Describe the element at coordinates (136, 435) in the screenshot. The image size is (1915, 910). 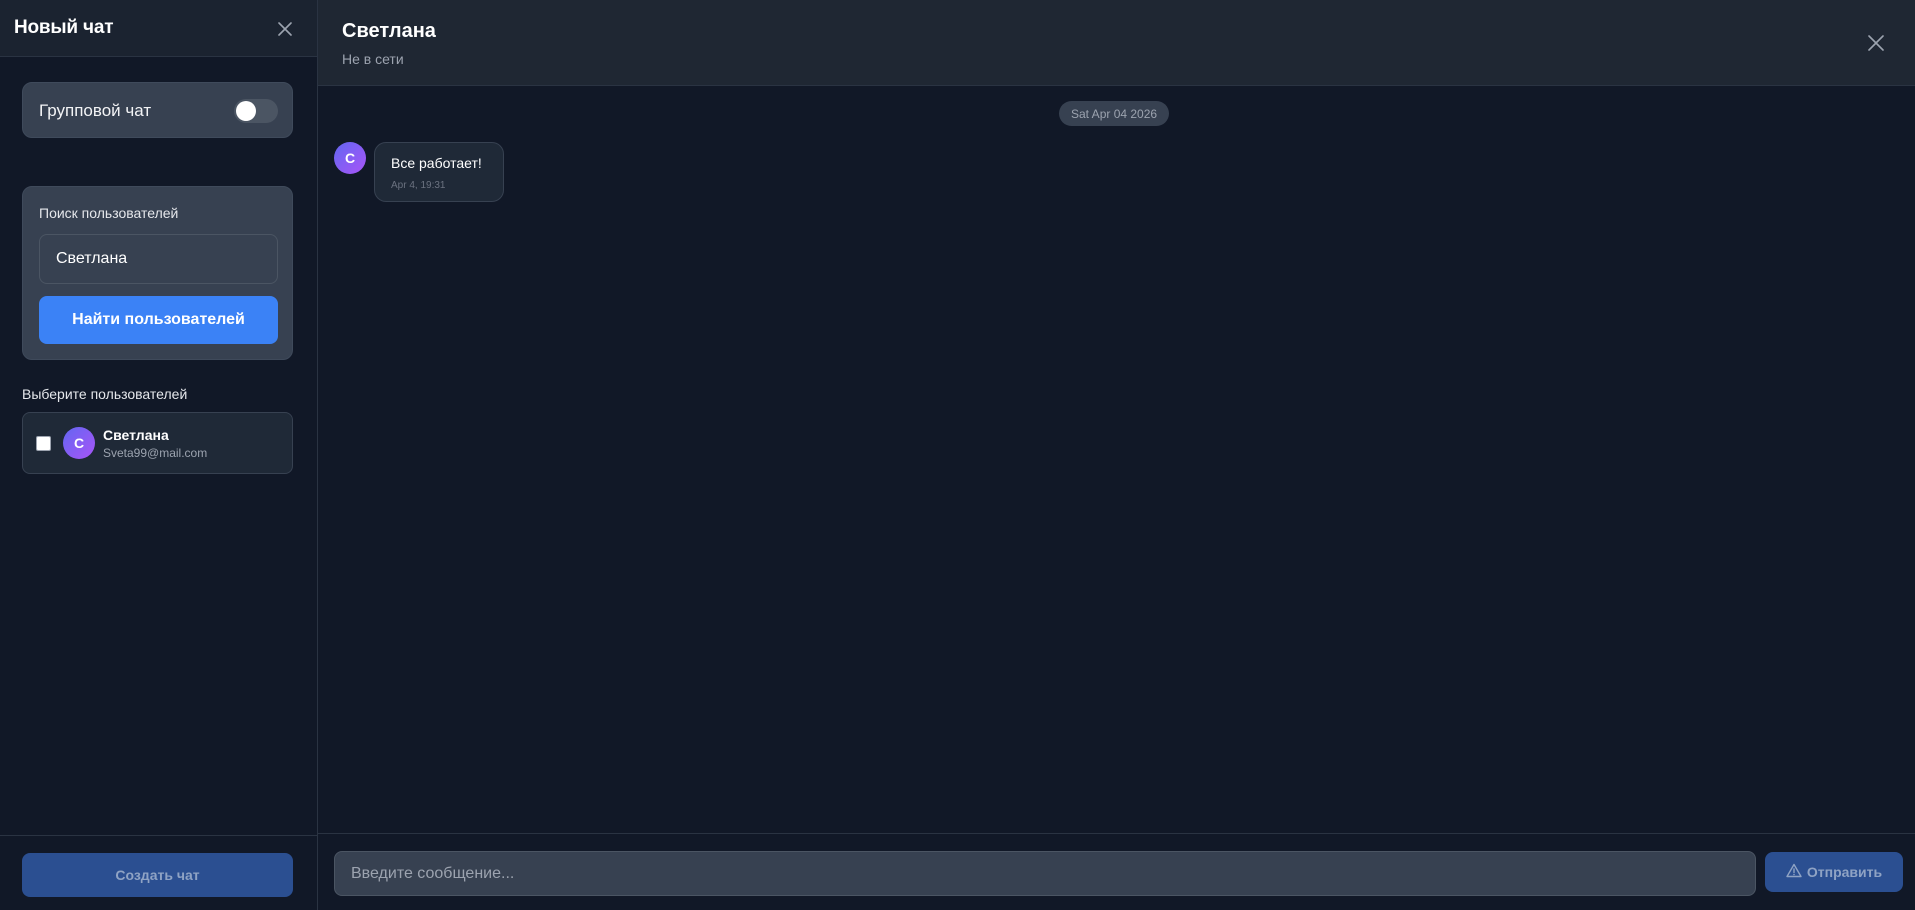
I see `user-name: Светлана` at that location.